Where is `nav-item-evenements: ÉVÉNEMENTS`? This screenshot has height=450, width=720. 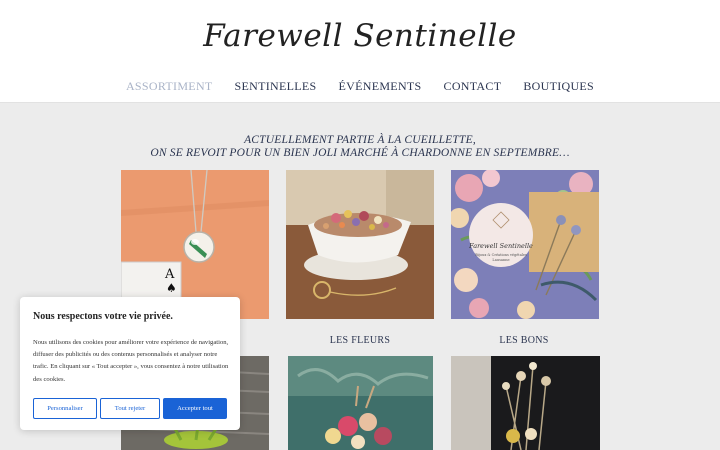
nav-item-evenements: ÉVÉNEMENTS is located at coordinates (380, 86).